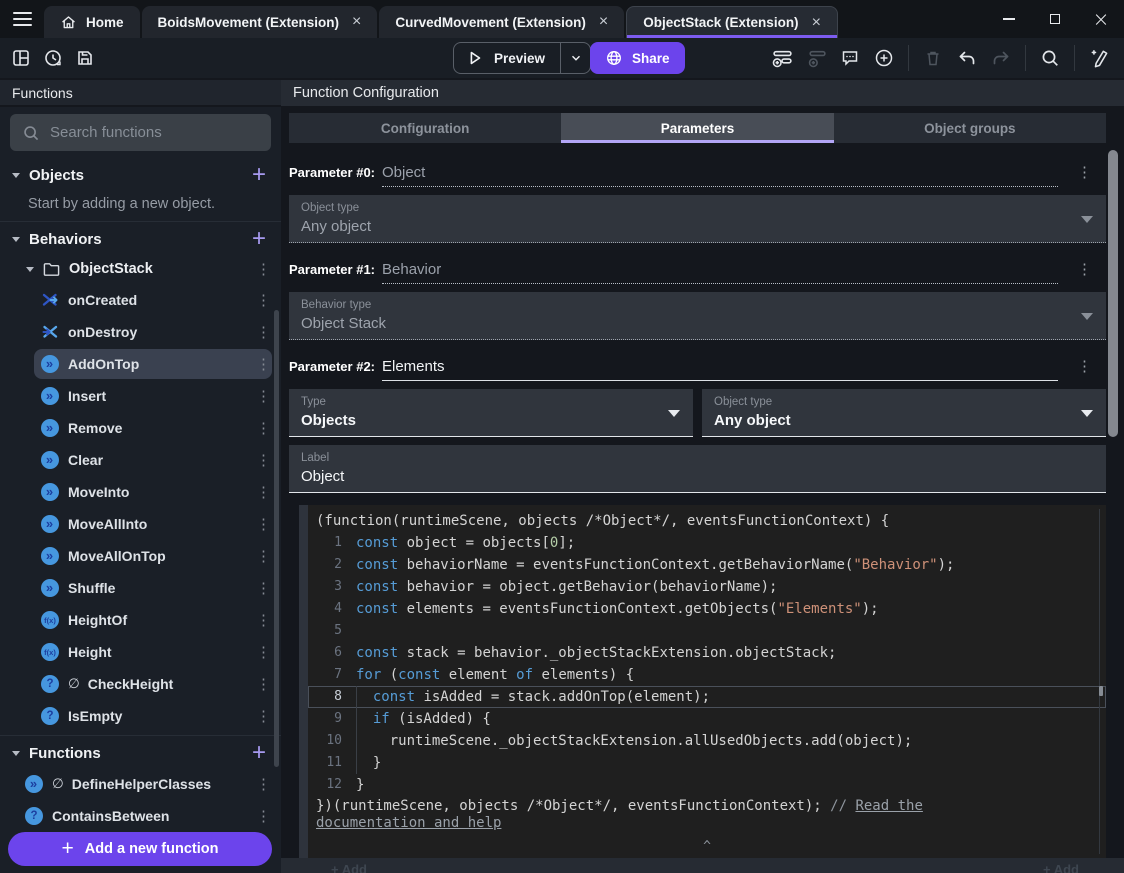 The image size is (1124, 873). What do you see at coordinates (140, 396) in the screenshot?
I see `function-item-insert: » Insert ⋮` at bounding box center [140, 396].